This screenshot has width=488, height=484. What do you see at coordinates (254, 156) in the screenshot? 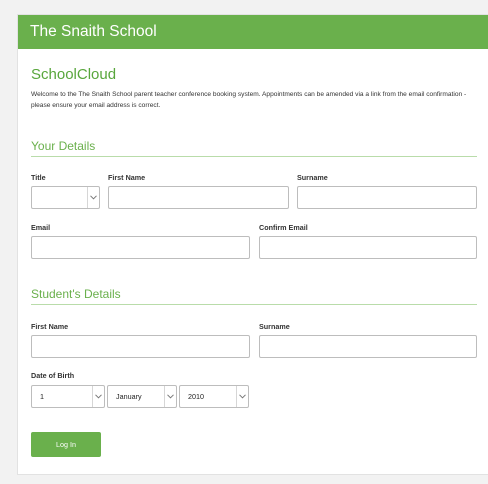
I see `your-details-divider` at bounding box center [254, 156].